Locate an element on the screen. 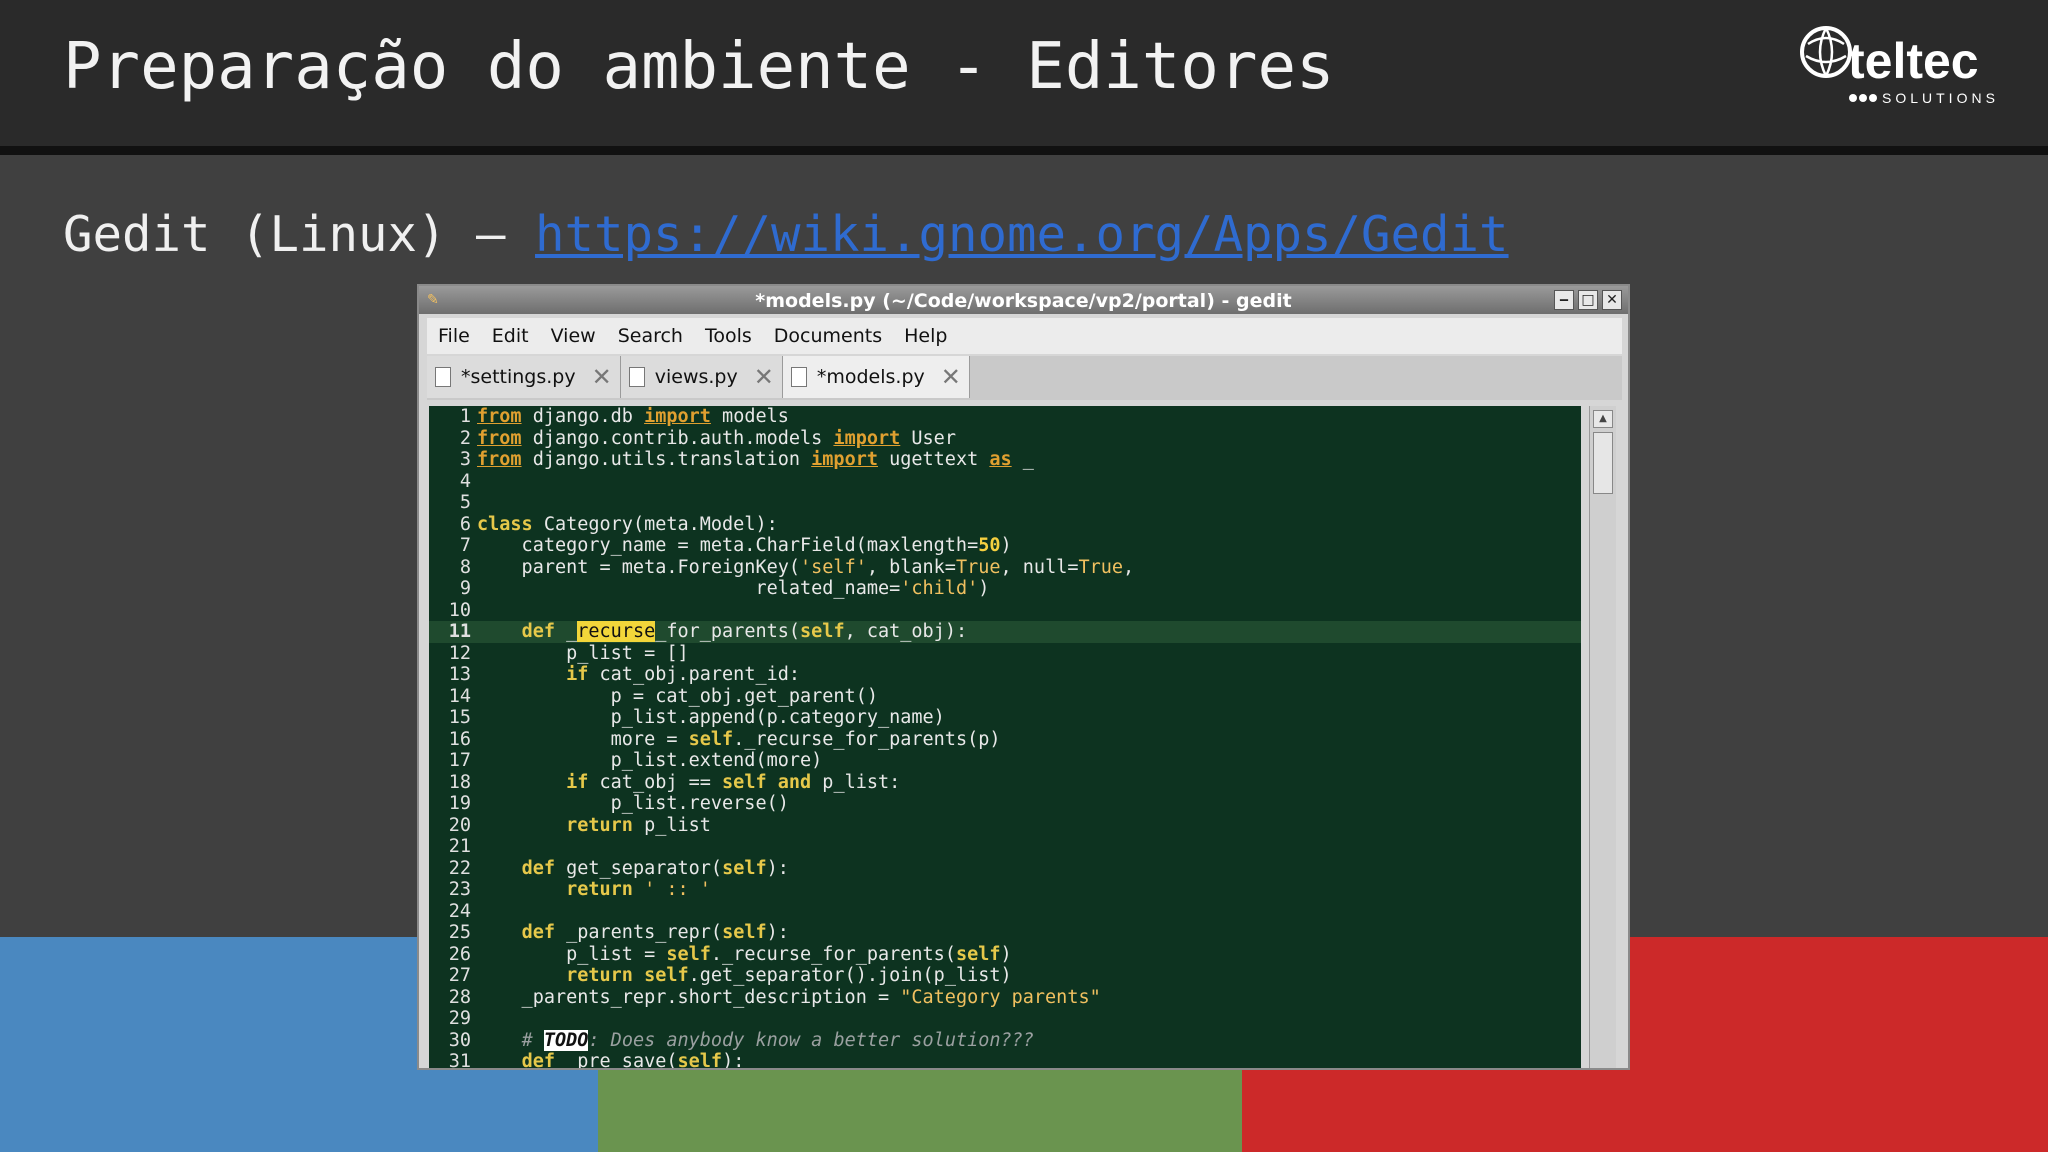 The width and height of the screenshot is (2048, 1152). code-token: p_list.extend(more) is located at coordinates (650, 760).